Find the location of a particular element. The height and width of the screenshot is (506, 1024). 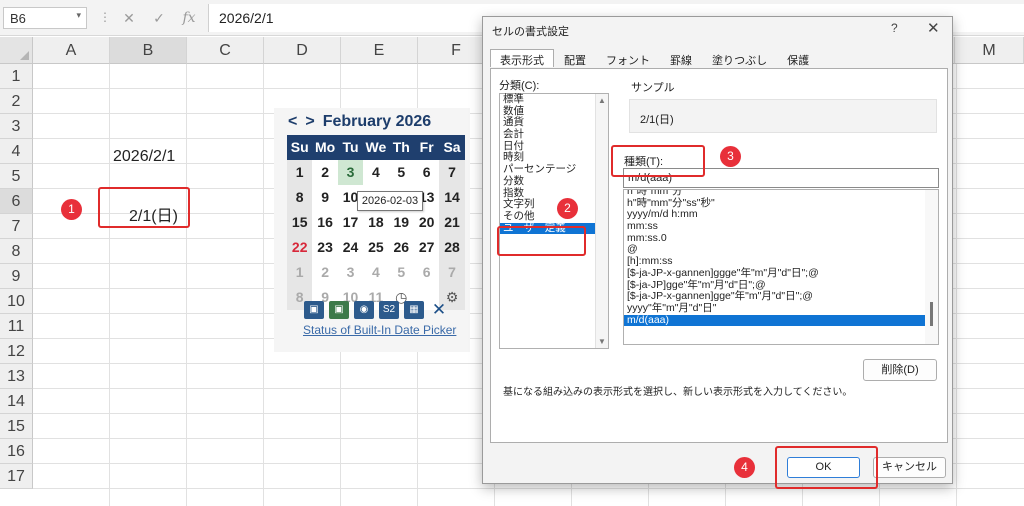

calendar-day-next-month: 6 is located at coordinates (426, 272).